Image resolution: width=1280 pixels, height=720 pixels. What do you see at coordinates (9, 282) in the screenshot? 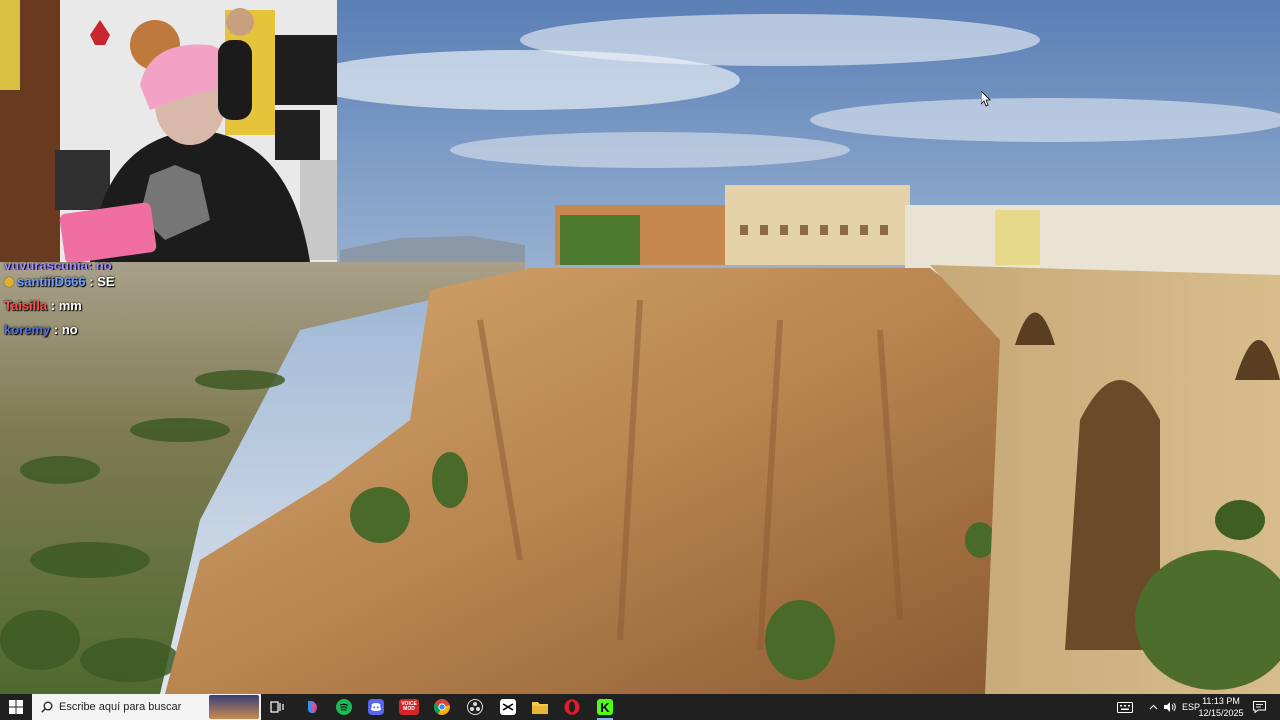
I see `chat-badge-icon` at bounding box center [9, 282].